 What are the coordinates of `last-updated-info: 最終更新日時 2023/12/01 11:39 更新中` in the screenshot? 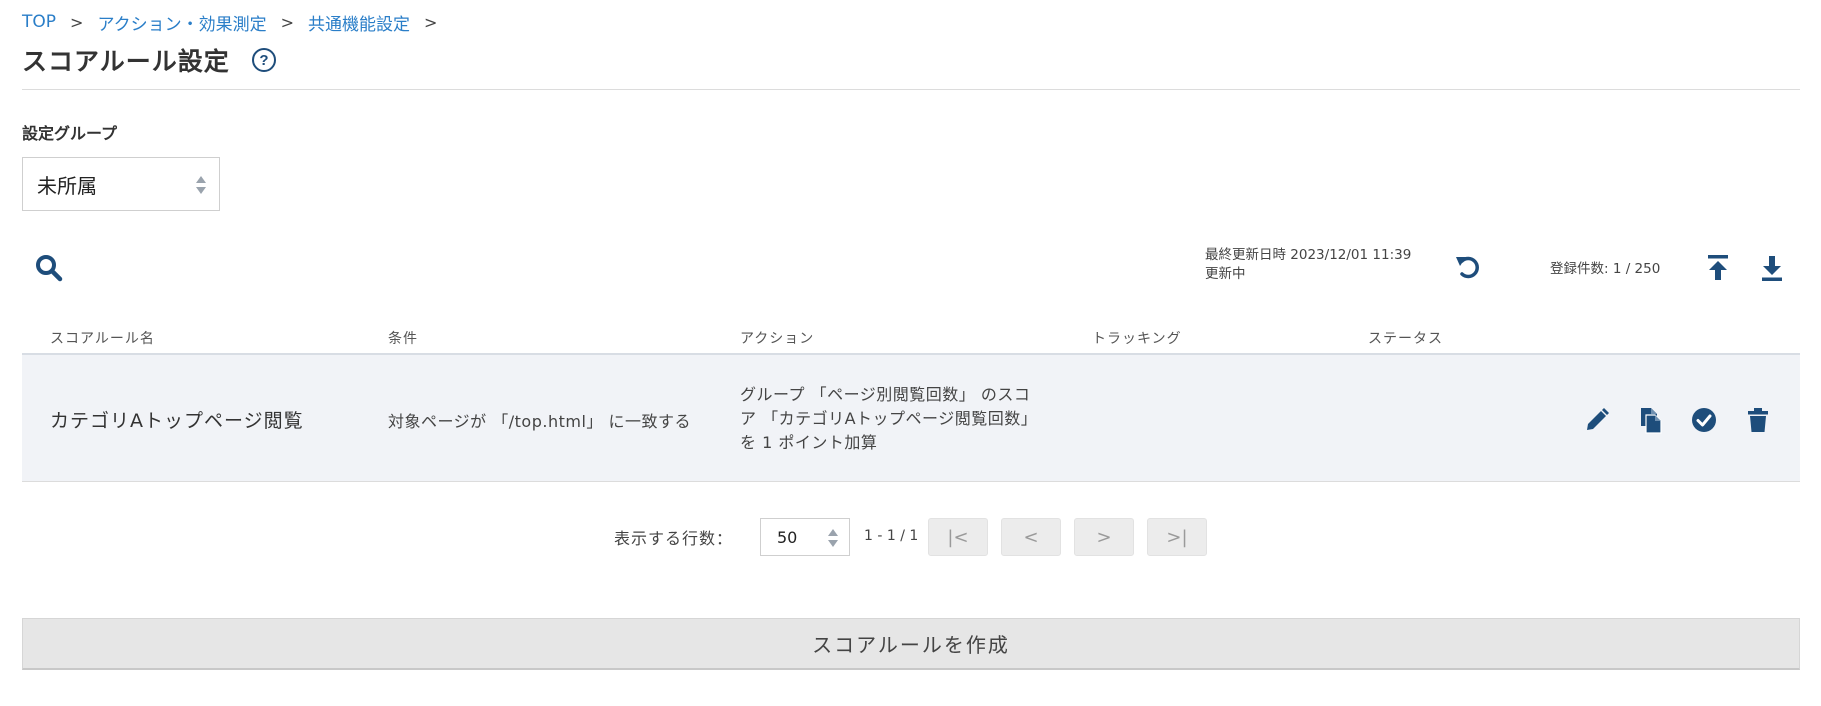 It's located at (1308, 265).